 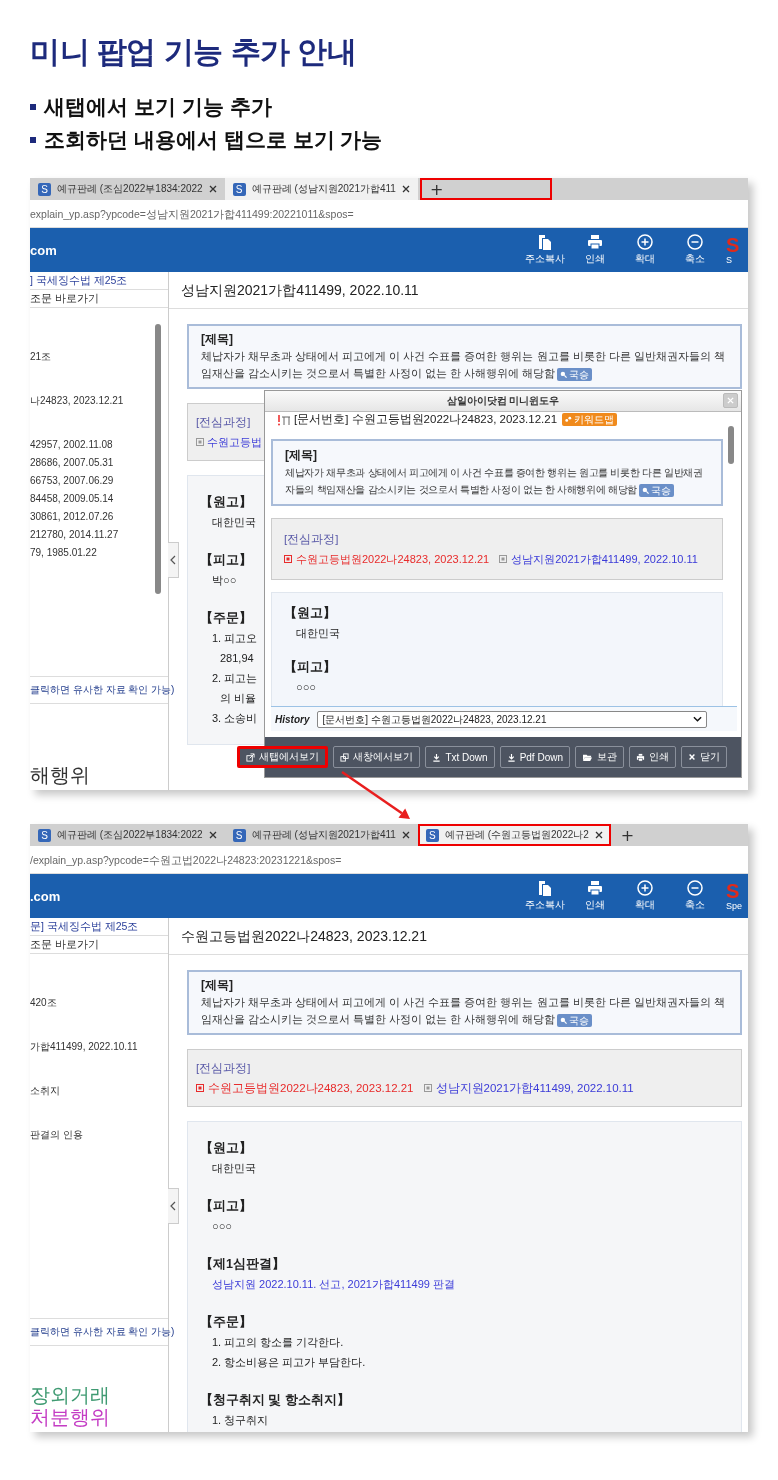 I want to click on sidebar-link: 문] 국세징수법 제25조, so click(x=99, y=927).